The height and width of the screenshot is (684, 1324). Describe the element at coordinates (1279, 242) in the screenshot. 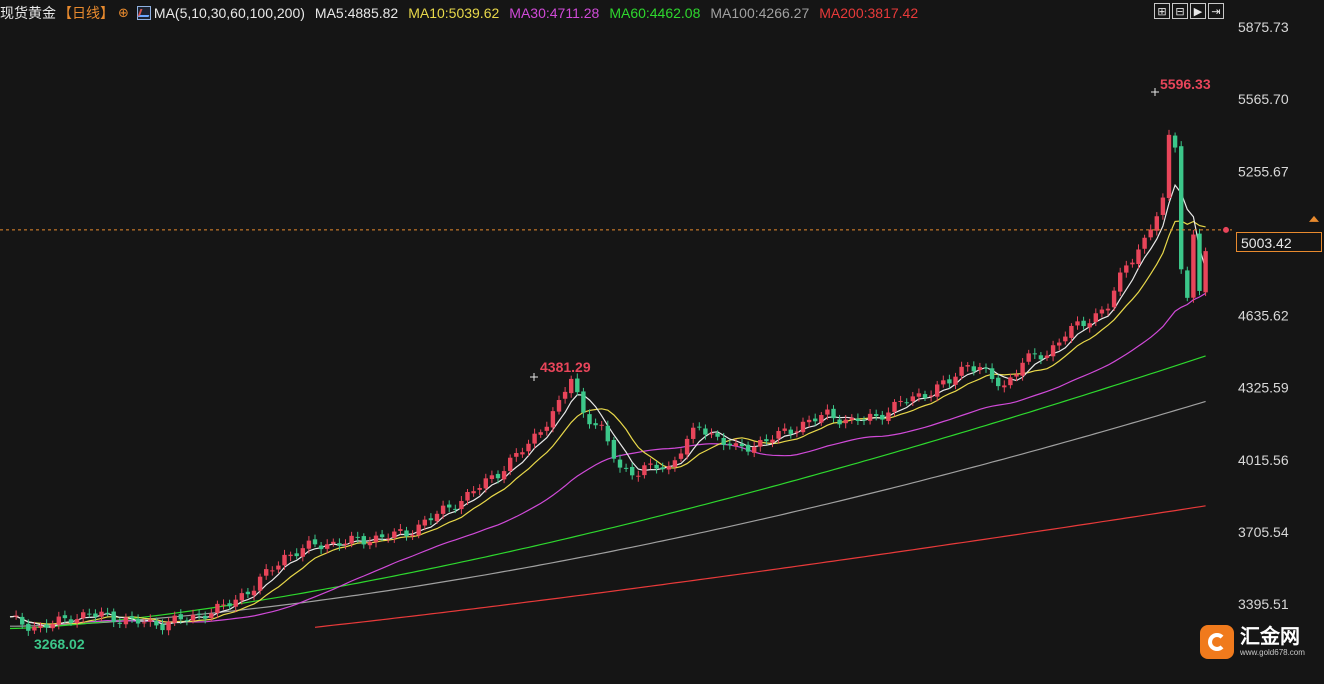

I see `current-price-label: 5003.42` at that location.